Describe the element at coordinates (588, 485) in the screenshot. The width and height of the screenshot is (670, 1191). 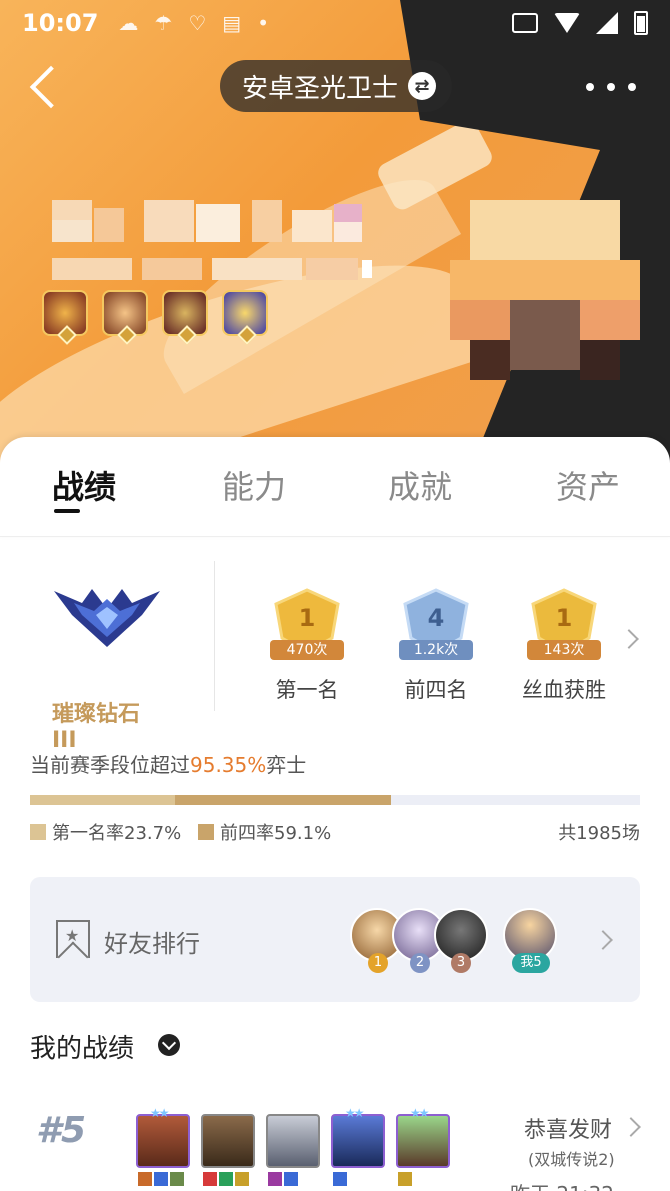
I see `tab-assets: 资产` at that location.